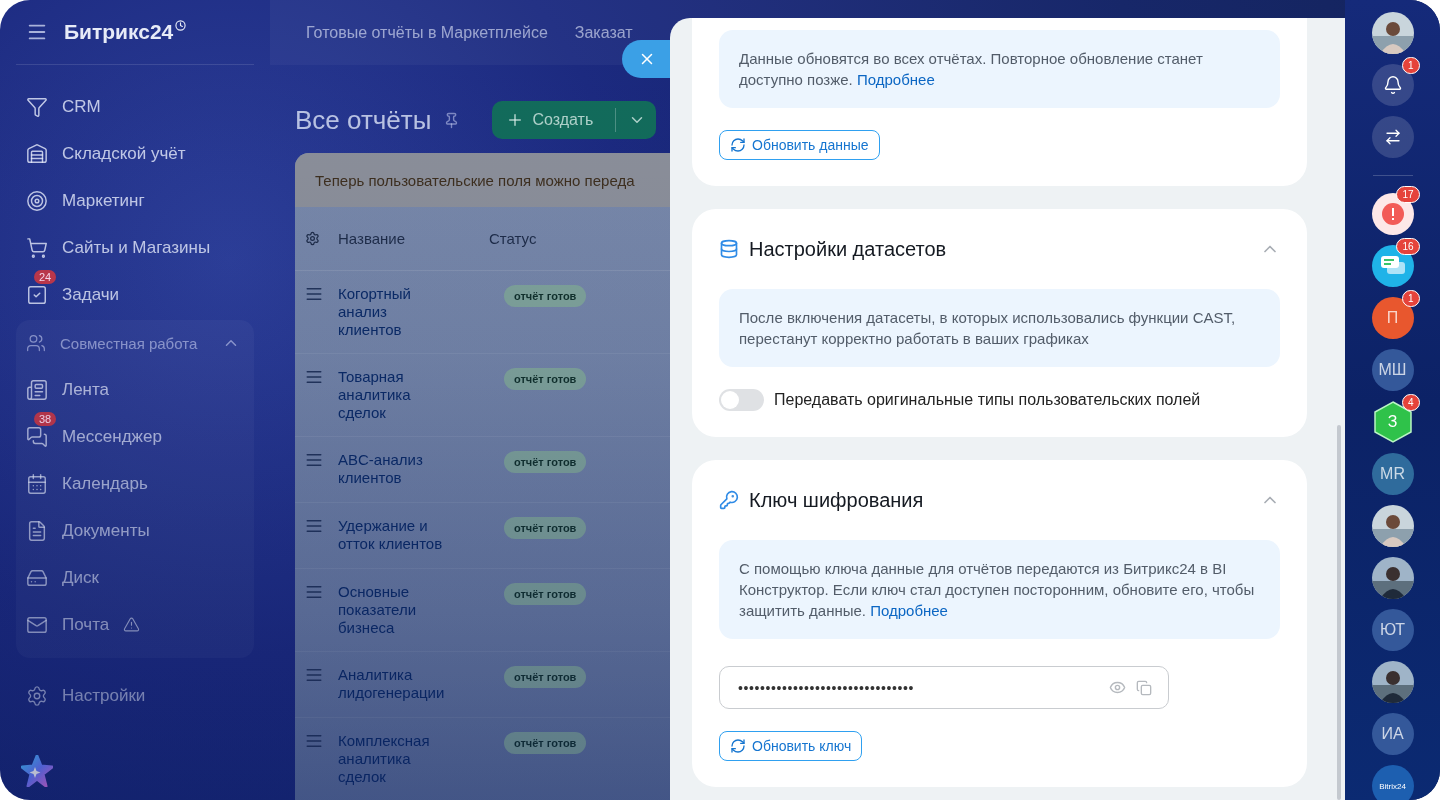 The image size is (1440, 800). I want to click on checkbox-icon, so click(37, 294).